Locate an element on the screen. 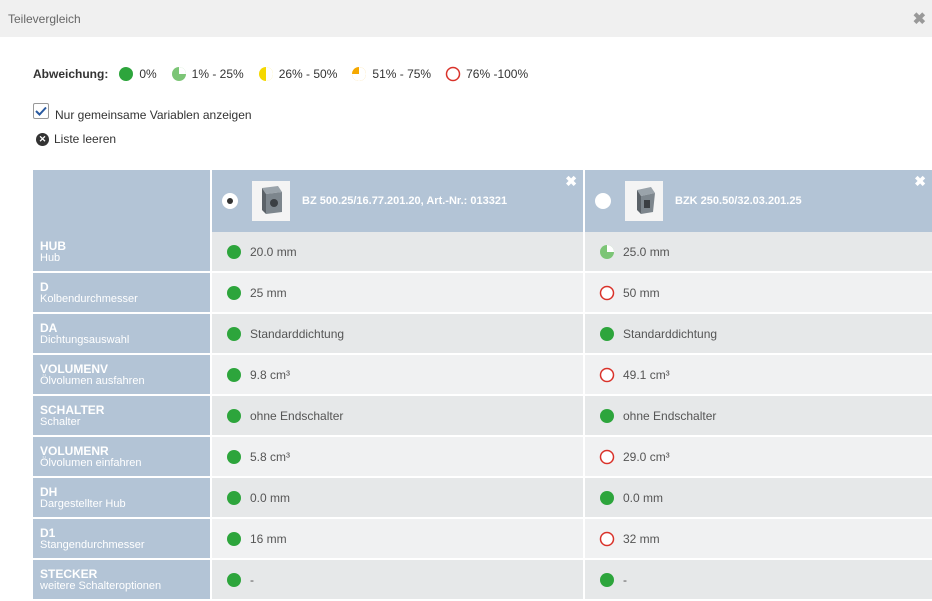 This screenshot has width=932, height=601. value-cell: 49.1 cm³ is located at coordinates (758, 375).